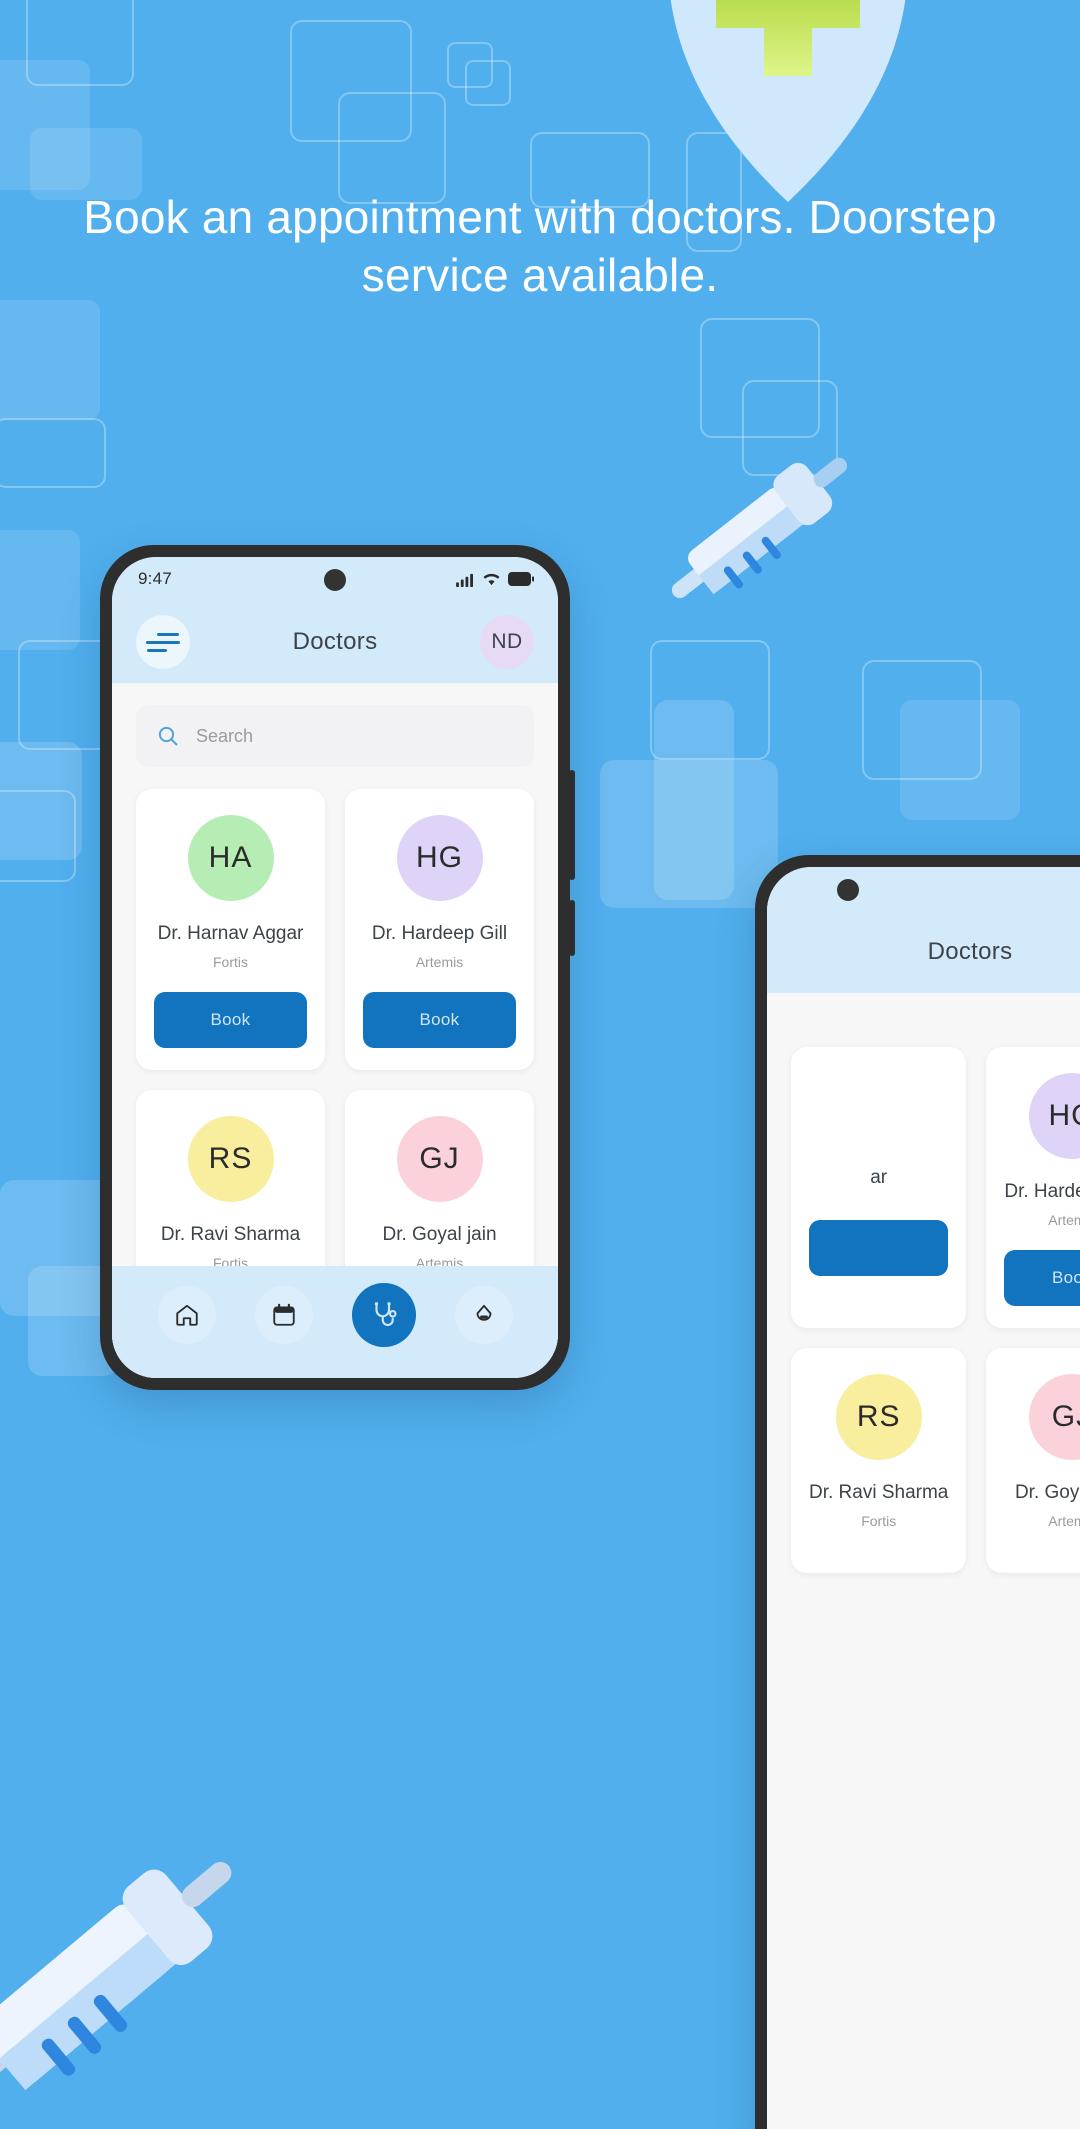 The width and height of the screenshot is (1080, 2129). I want to click on signal-icon, so click(464, 580).